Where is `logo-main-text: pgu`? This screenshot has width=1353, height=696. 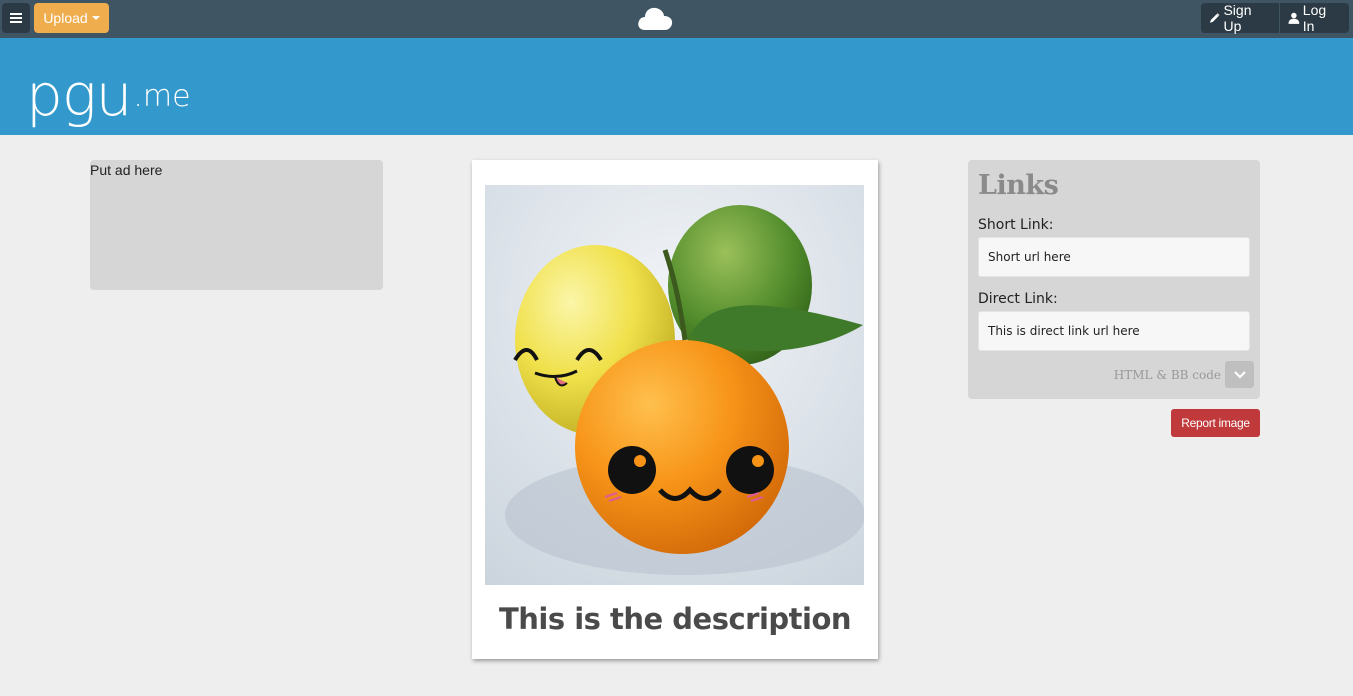
logo-main-text: pgu is located at coordinates (79, 95).